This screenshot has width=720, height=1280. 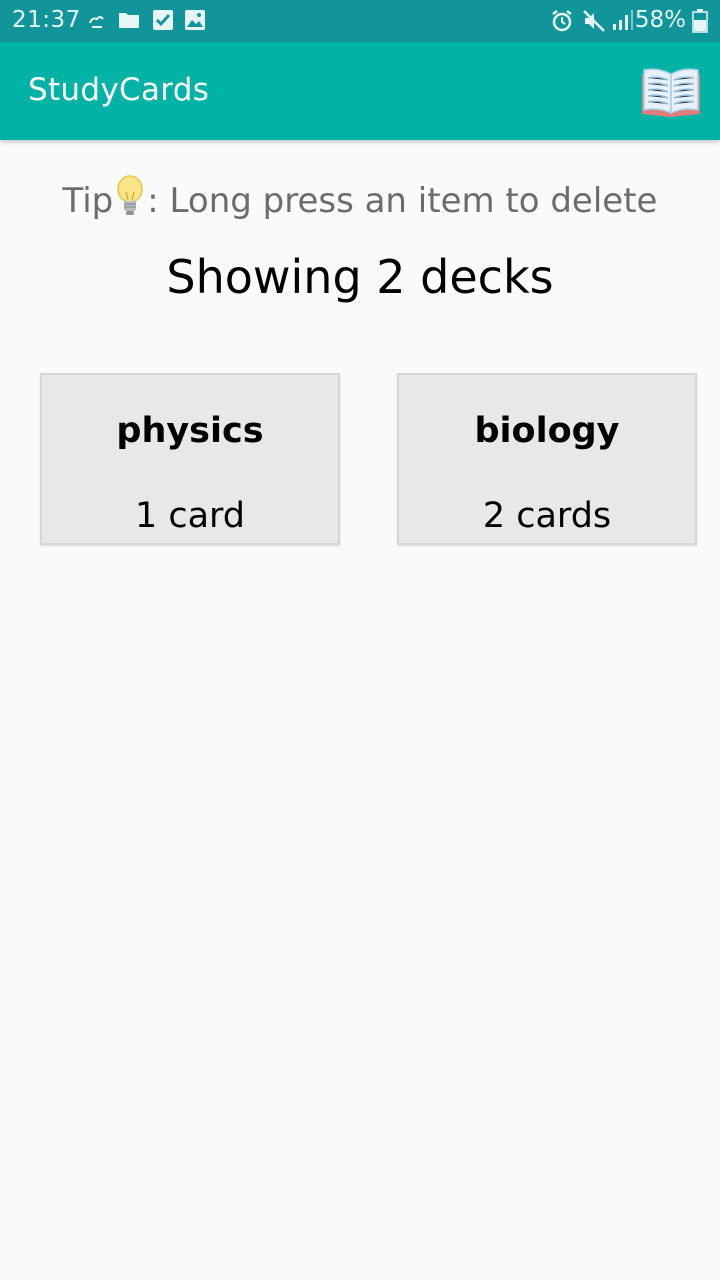 I want to click on app-bar: StudyCards, so click(x=360, y=91).